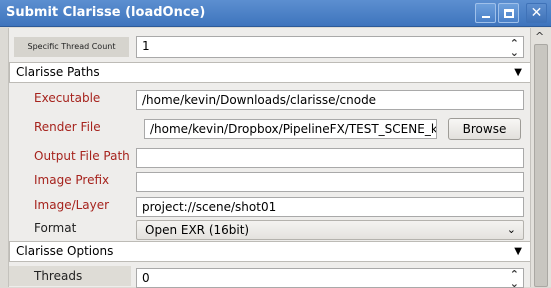 The height and width of the screenshot is (288, 551). Describe the element at coordinates (330, 182) in the screenshot. I see `image-prefix-input` at that location.